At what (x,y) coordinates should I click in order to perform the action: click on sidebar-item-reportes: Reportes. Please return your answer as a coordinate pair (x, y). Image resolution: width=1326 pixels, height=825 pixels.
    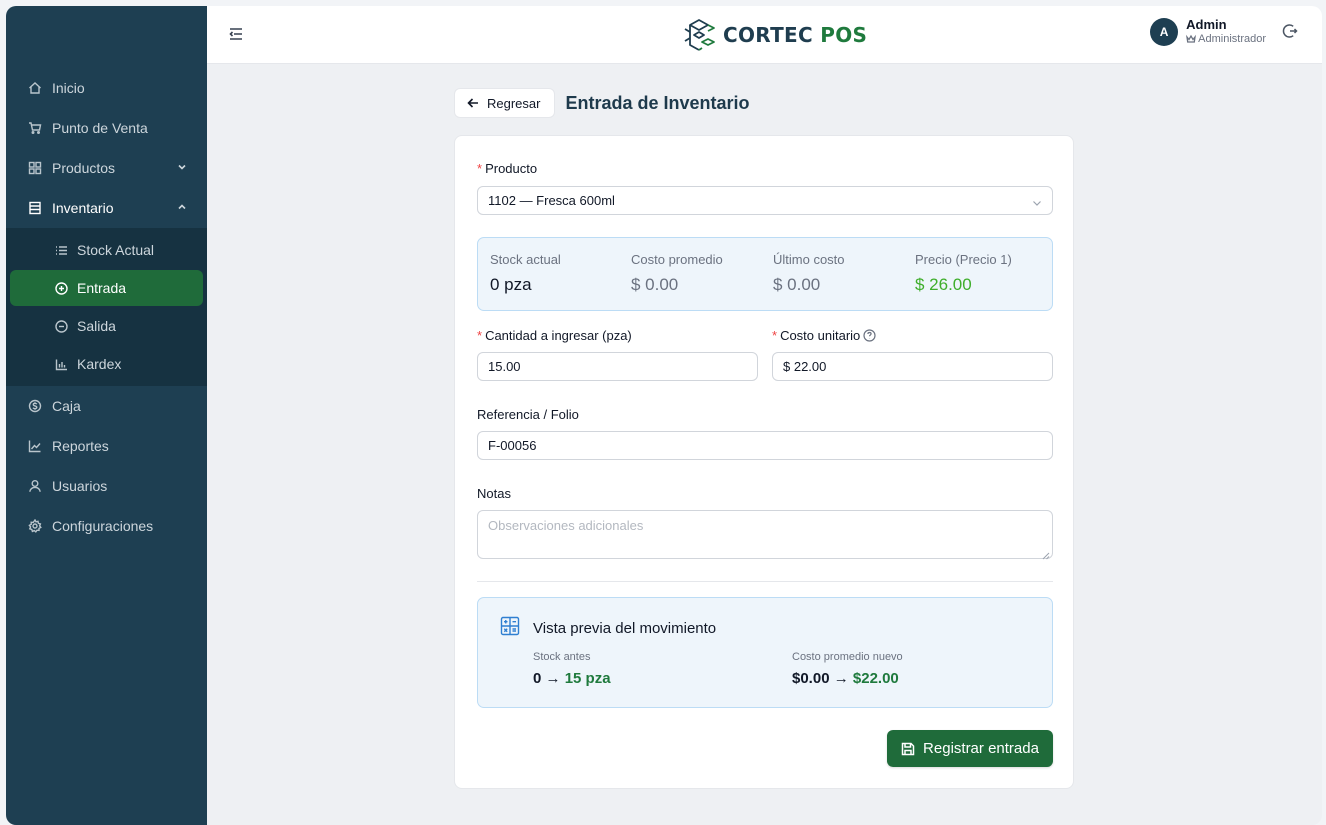
    Looking at the image, I should click on (106, 446).